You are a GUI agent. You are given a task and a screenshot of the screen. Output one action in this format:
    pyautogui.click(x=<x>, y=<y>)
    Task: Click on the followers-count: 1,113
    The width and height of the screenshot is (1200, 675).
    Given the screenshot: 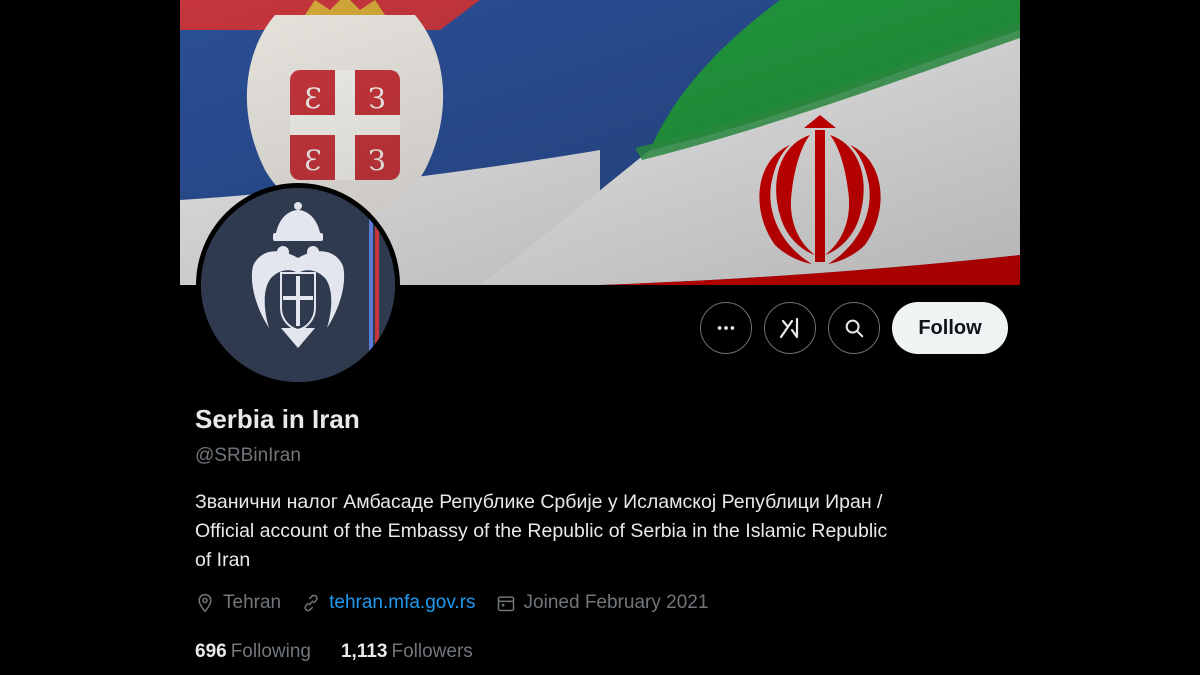 What is the action you would take?
    pyautogui.click(x=364, y=651)
    